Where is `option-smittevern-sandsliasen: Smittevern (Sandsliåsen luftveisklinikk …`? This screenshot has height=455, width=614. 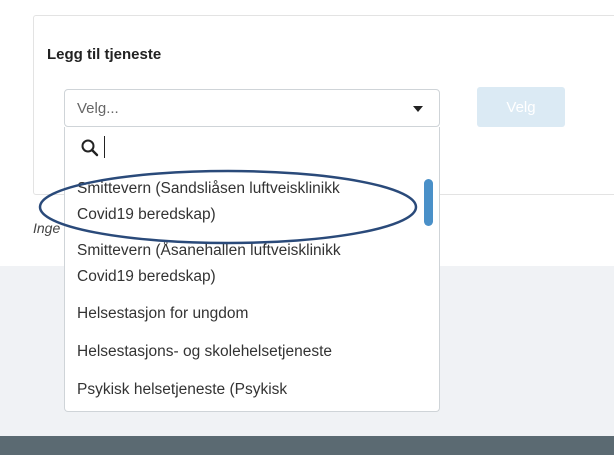 option-smittevern-sandsliasen: Smittevern (Sandsliåsen luftveisklinikk … is located at coordinates (252, 202).